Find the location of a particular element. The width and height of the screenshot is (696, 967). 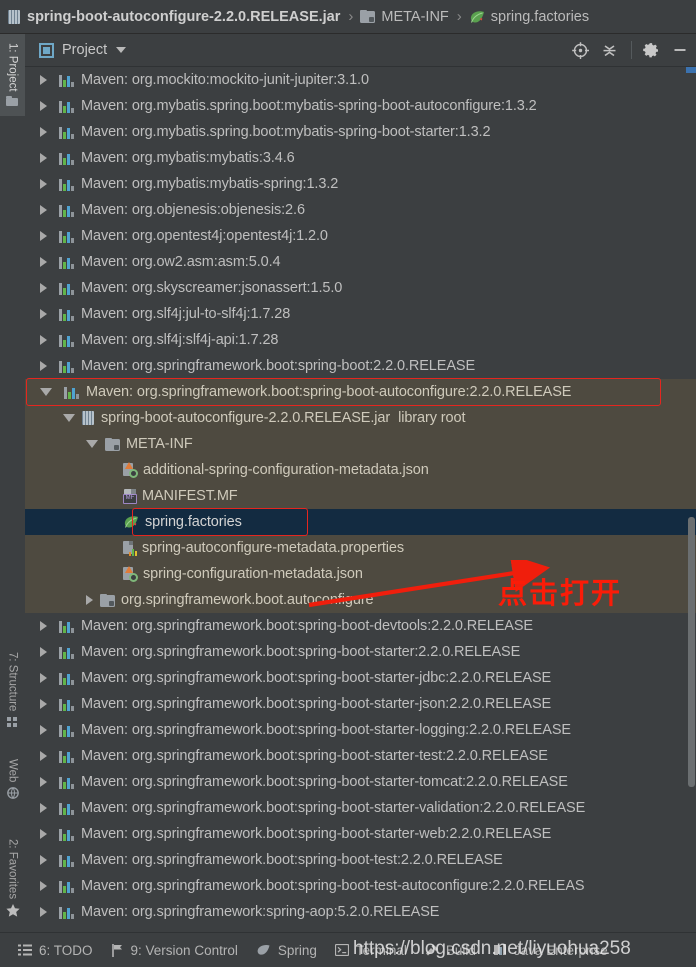

tree-row: META-INF is located at coordinates (360, 444).